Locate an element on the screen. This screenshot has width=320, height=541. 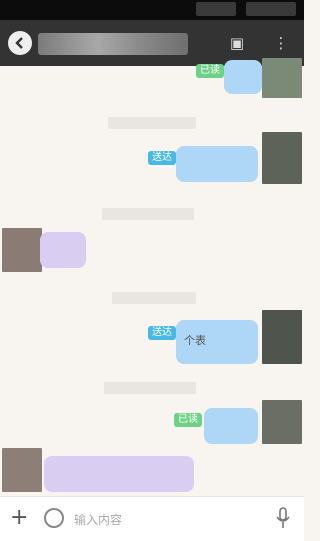
message-bubble-outgoing: 个表 is located at coordinates (217, 342).